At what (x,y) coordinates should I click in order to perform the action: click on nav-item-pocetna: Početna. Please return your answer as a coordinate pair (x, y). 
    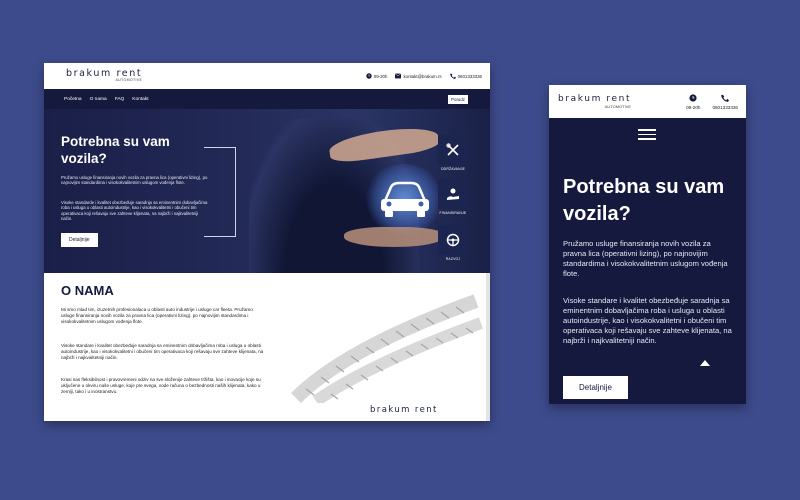
    Looking at the image, I should click on (73, 99).